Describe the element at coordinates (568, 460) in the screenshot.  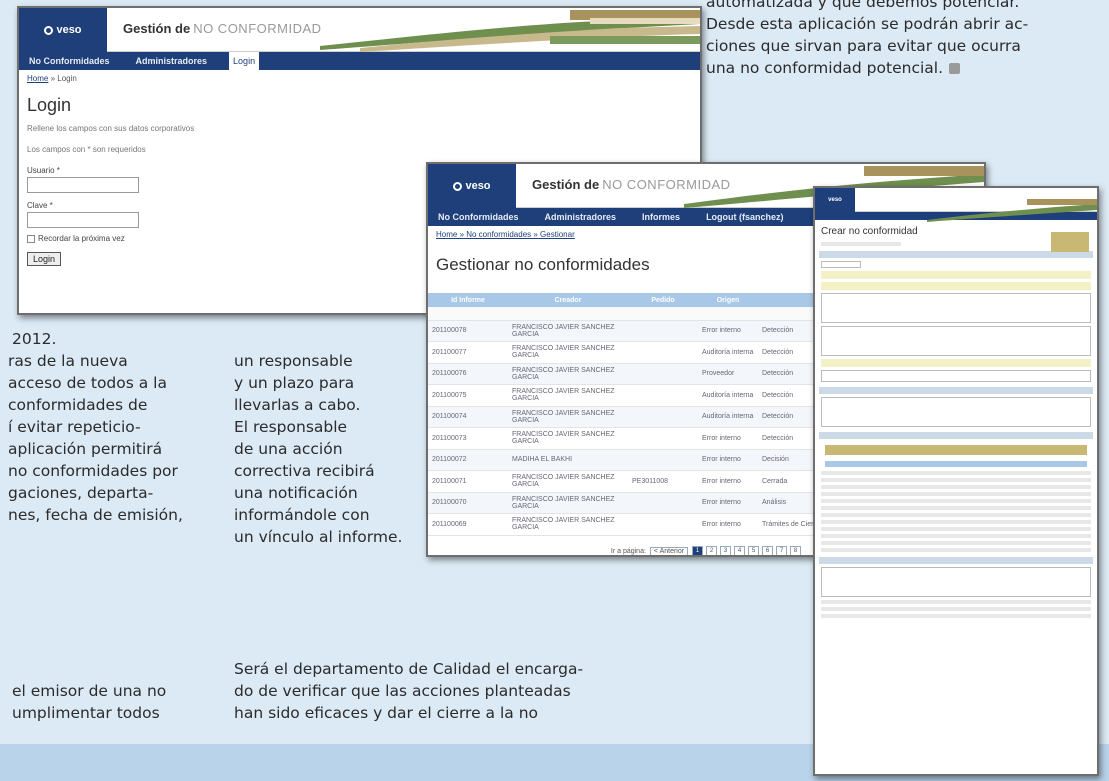
I see `table-cell: MADIHA EL BAKHI` at that location.